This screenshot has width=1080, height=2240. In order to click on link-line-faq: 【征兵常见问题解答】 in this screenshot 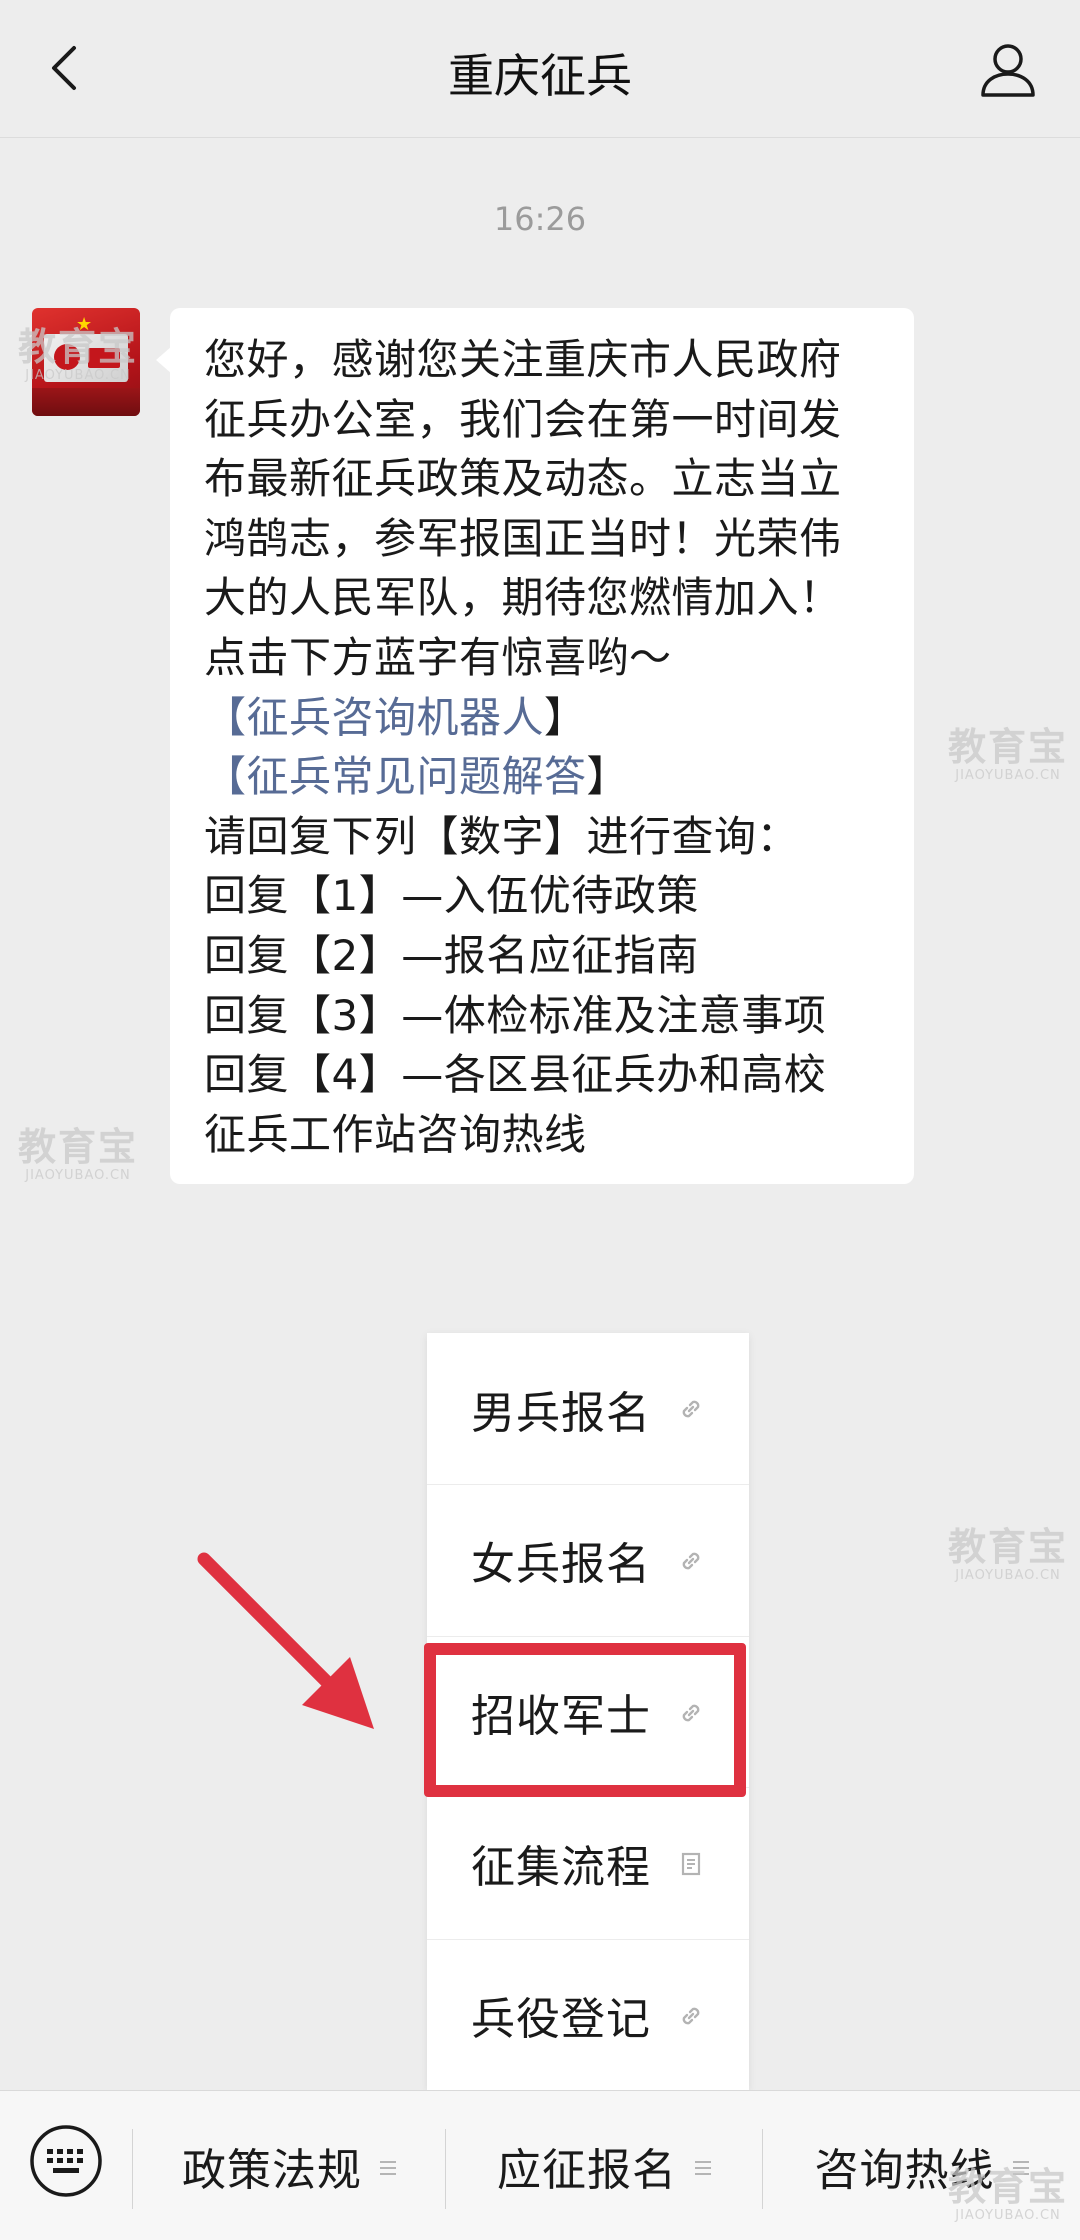, I will do `click(547, 777)`.